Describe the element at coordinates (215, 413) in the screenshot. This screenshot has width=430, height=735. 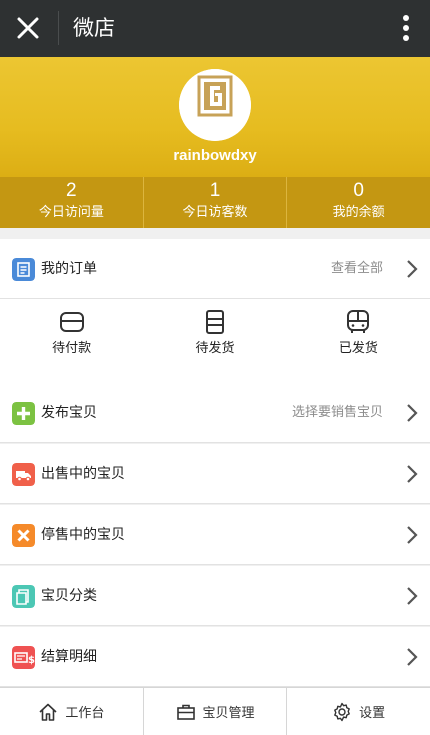
I see `publish-item-row: 发布宝贝 选择要销售宝贝` at that location.